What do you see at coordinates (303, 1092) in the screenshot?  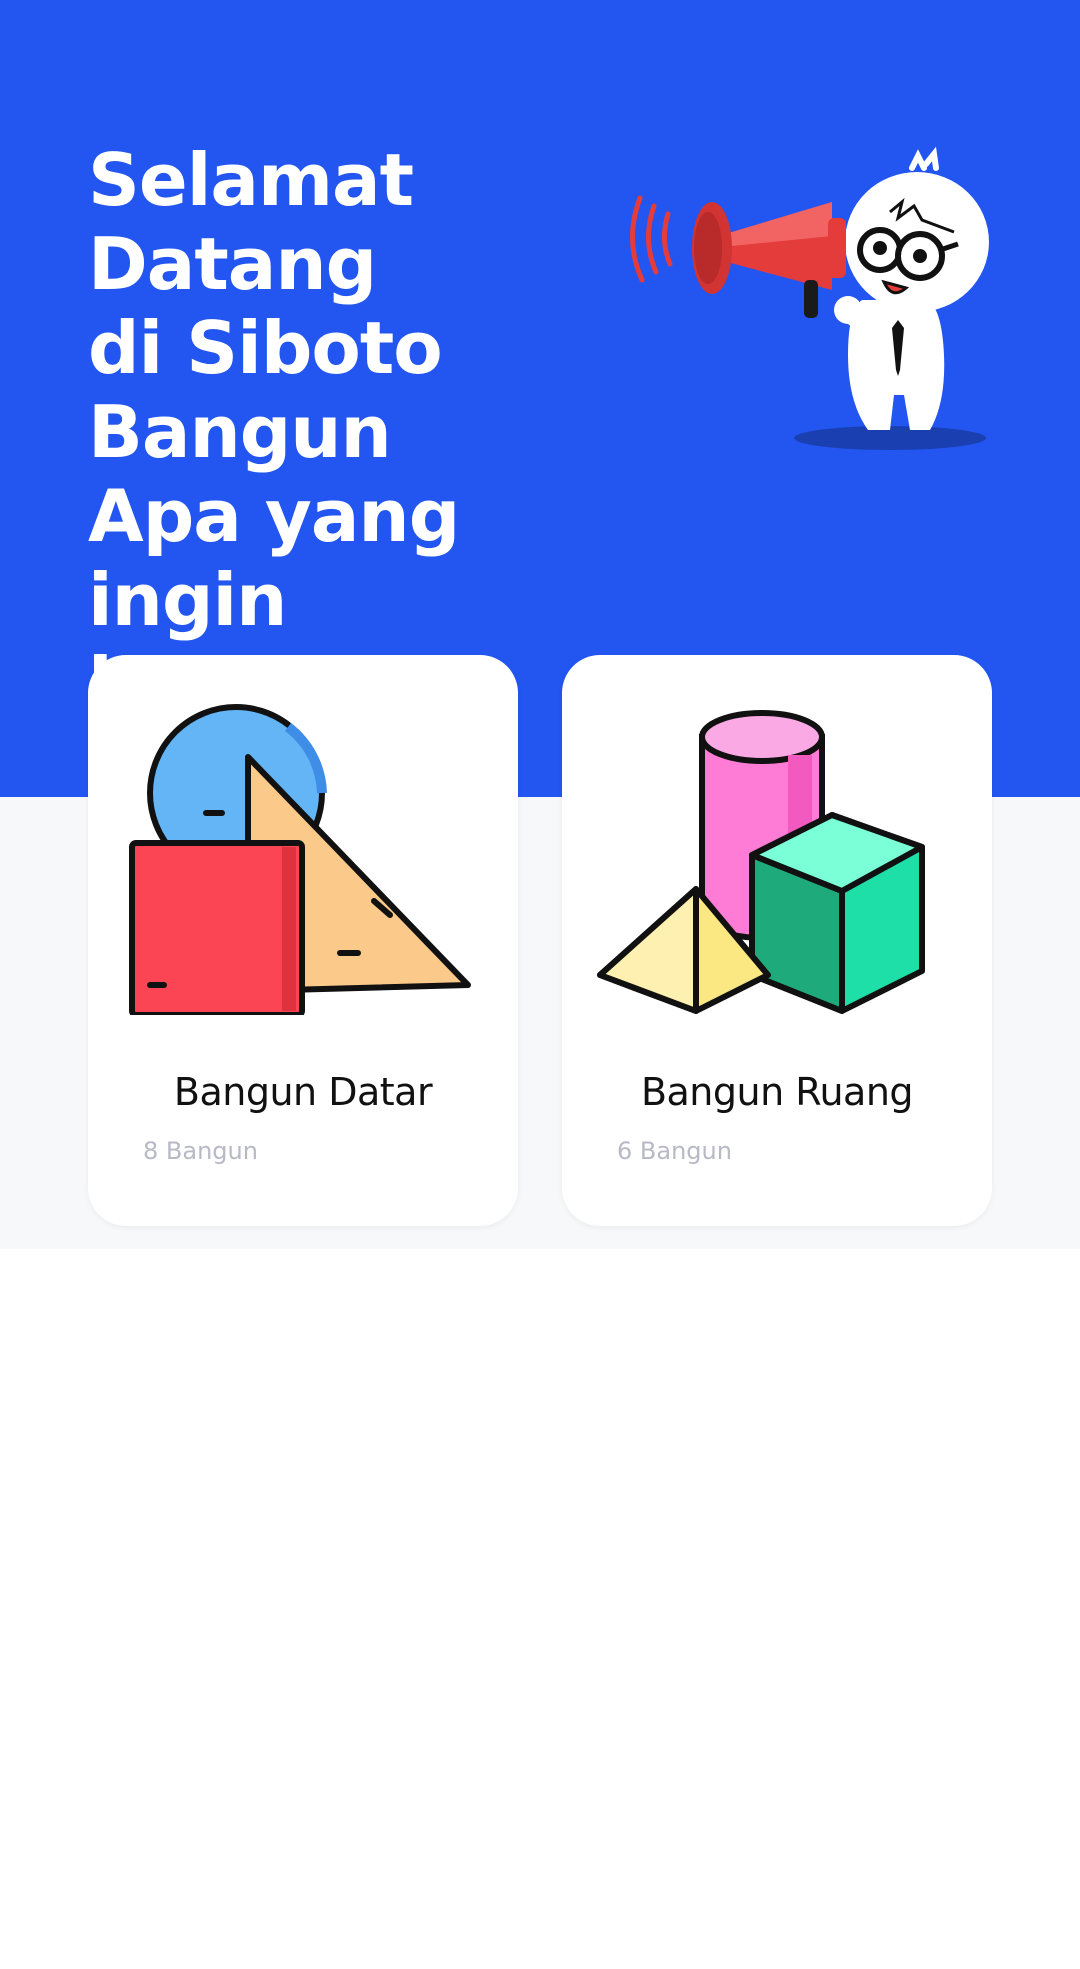 I see `category-title: Bangun Datar` at bounding box center [303, 1092].